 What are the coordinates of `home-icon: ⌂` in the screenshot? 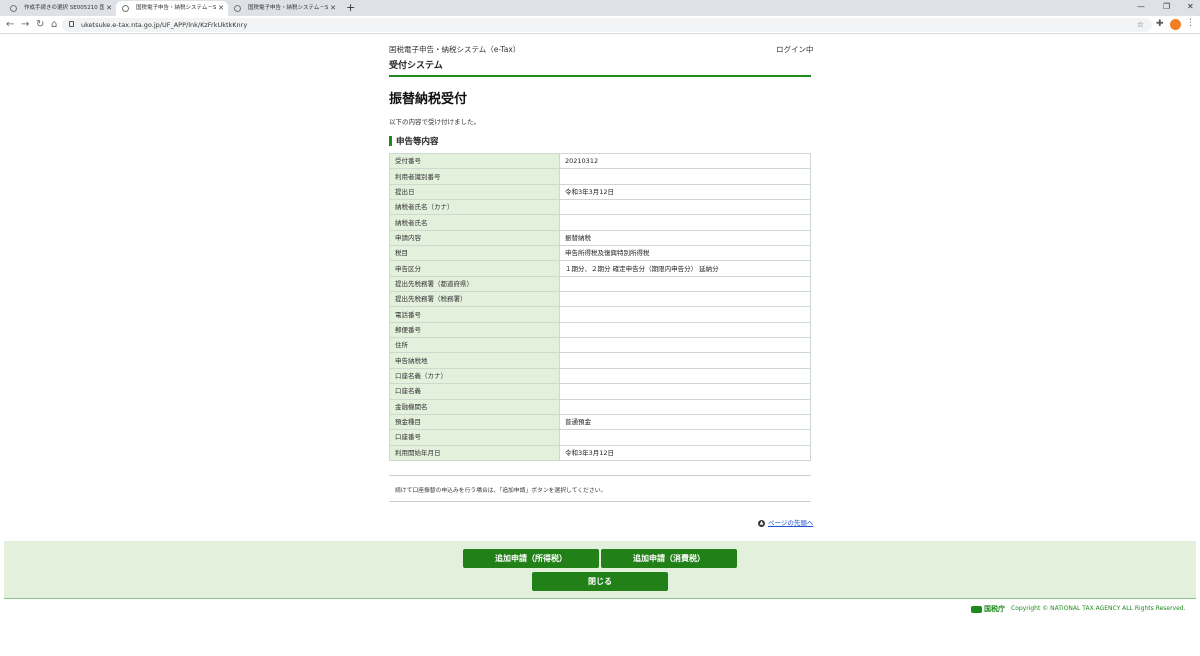 It's located at (54, 25).